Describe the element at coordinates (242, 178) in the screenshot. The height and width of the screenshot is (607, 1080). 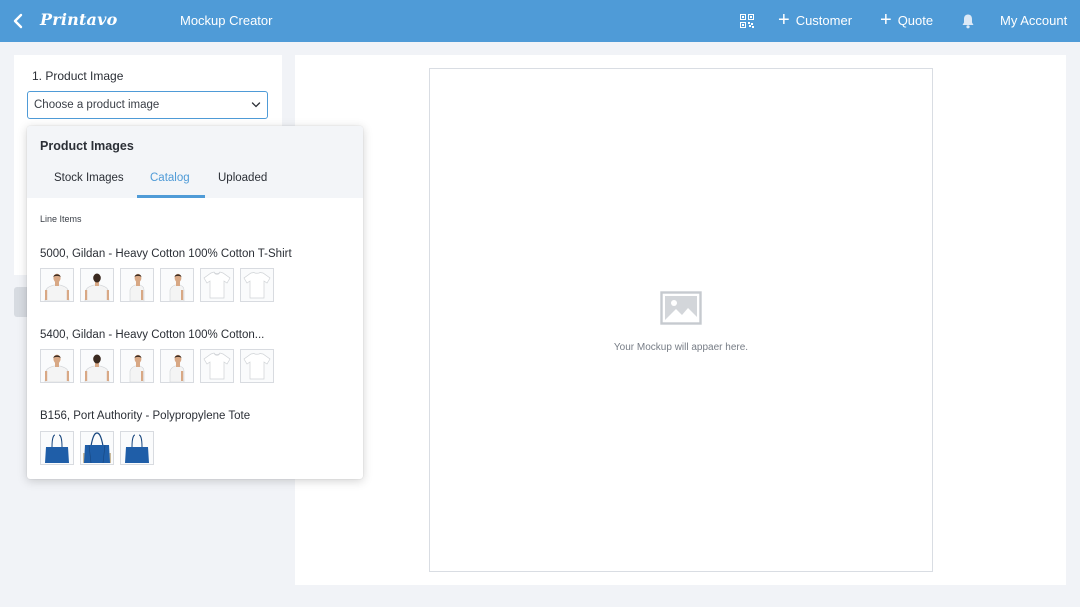
I see `tab-uploaded: Uploaded` at that location.